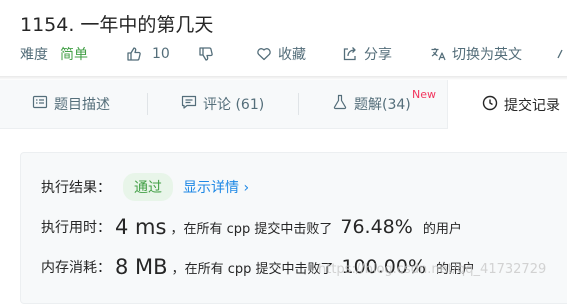 This screenshot has width=567, height=304. What do you see at coordinates (487, 55) in the screenshot?
I see `language-label: 切换为英文` at bounding box center [487, 55].